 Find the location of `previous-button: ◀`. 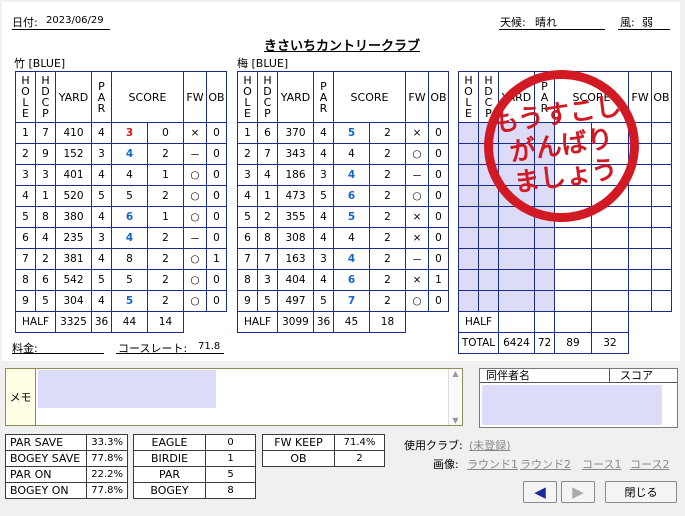

previous-button: ◀ is located at coordinates (540, 492).